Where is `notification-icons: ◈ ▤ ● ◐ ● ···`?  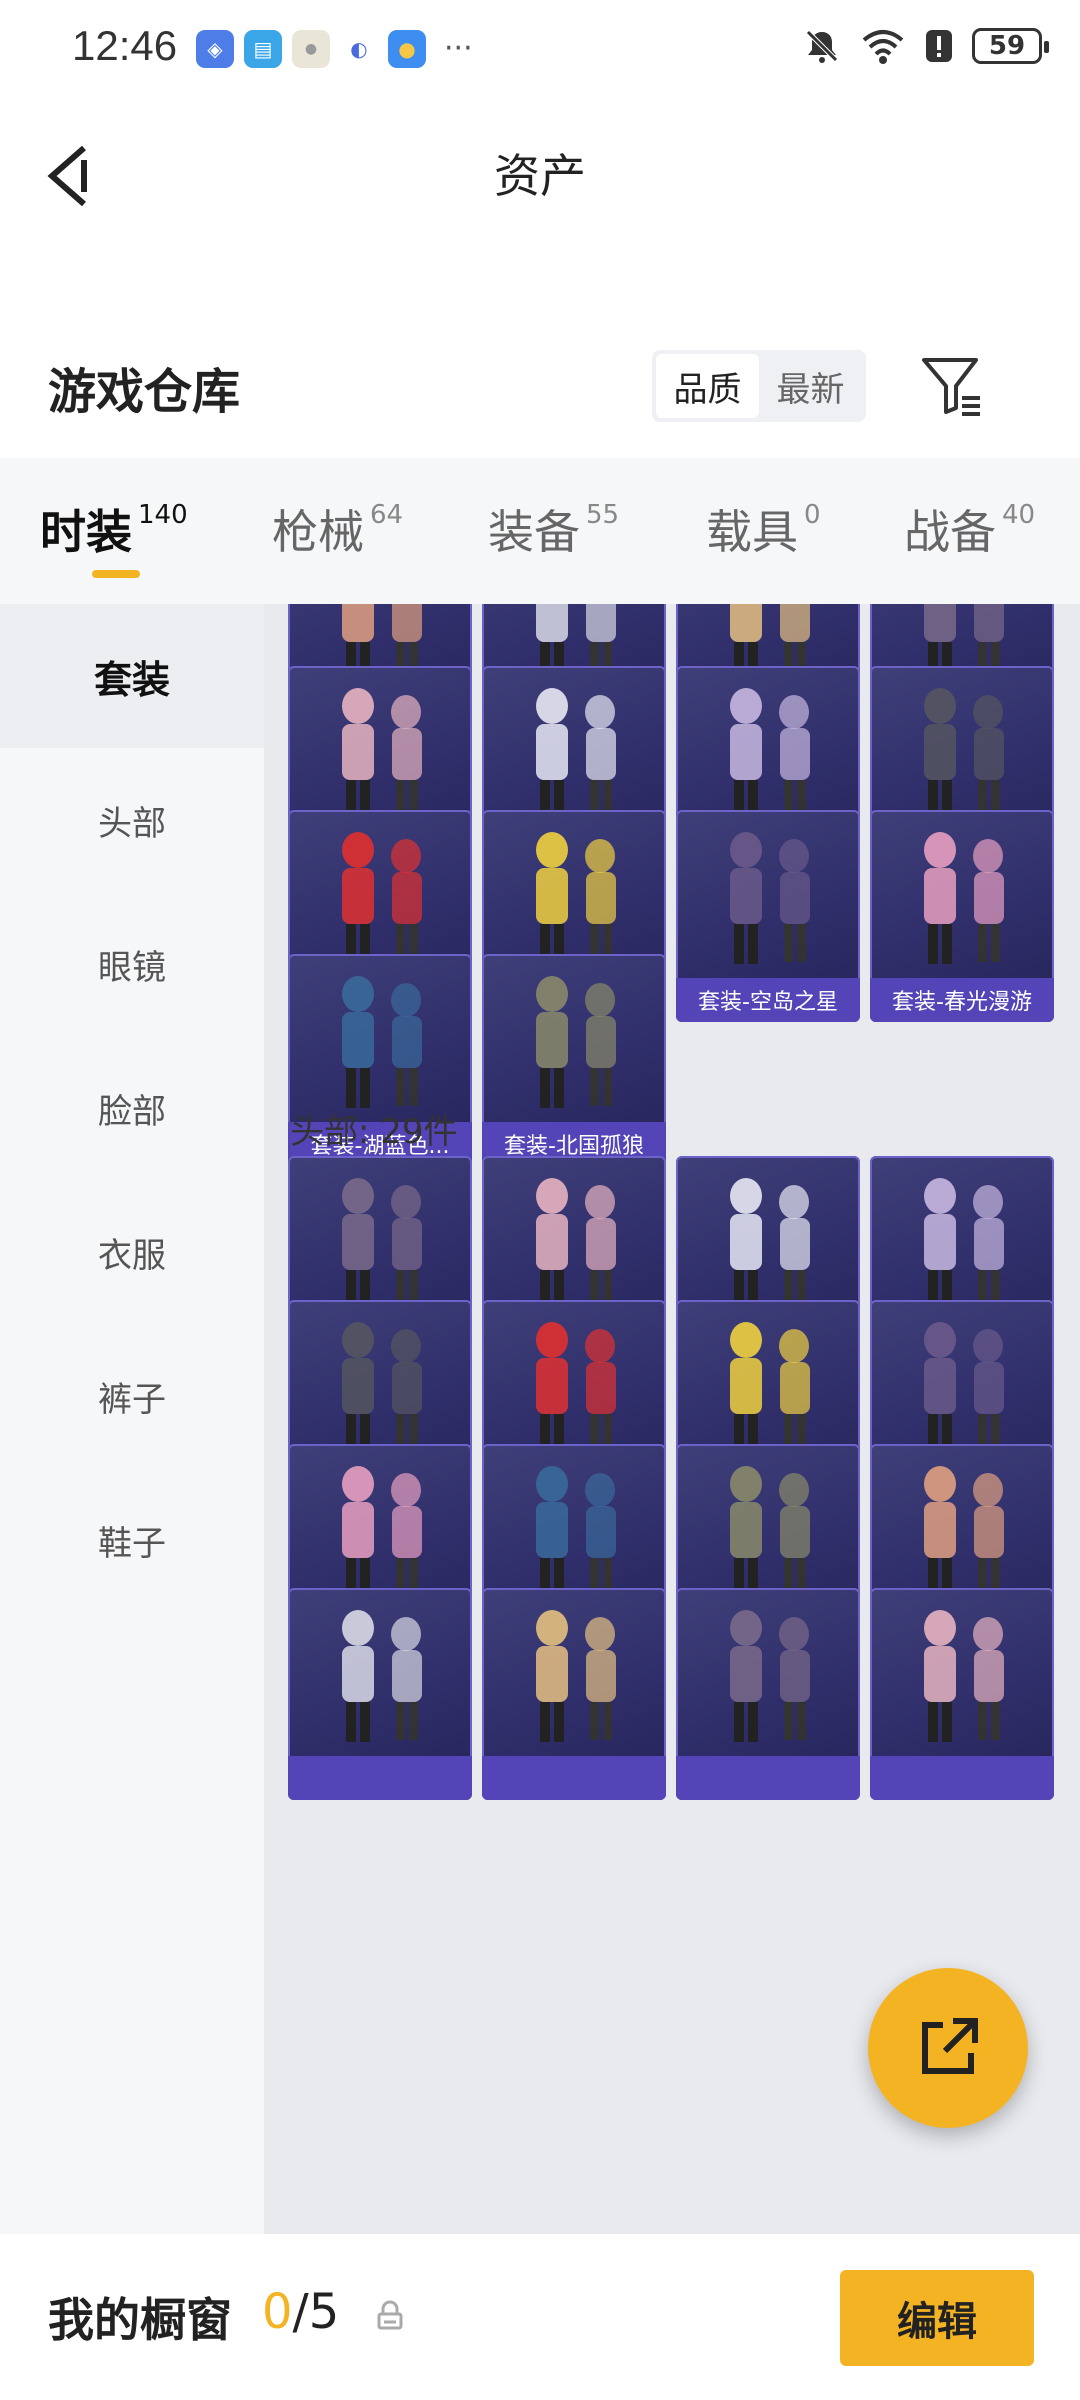 notification-icons: ◈ ▤ ● ◐ ● ··· is located at coordinates (334, 49).